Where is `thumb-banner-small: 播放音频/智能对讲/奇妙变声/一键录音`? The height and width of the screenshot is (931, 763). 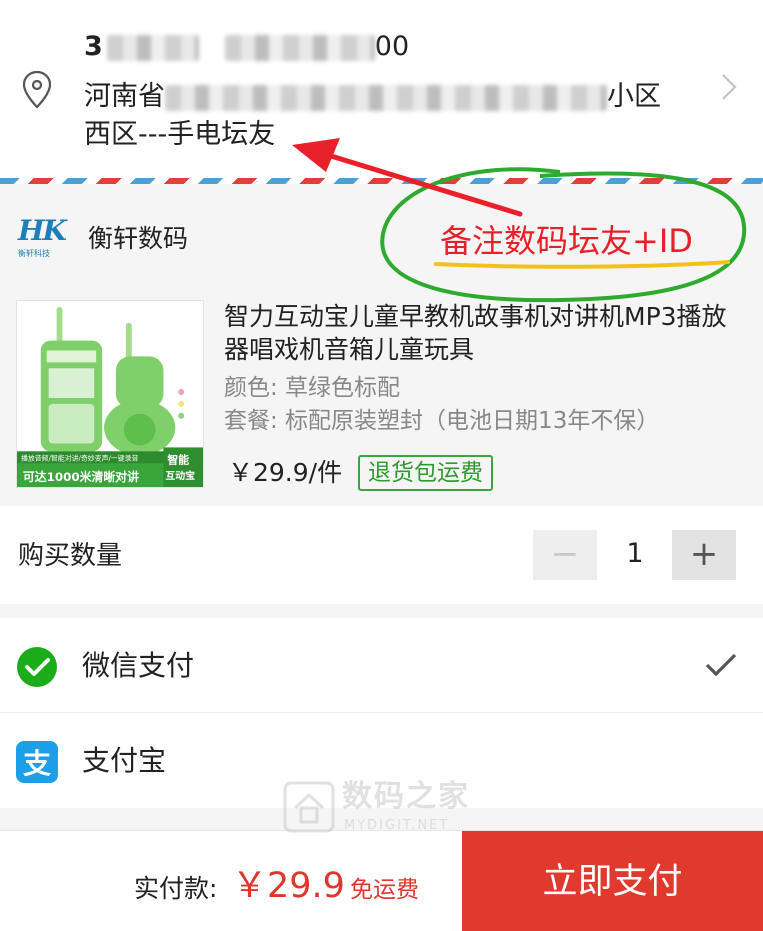
thumb-banner-small: 播放音频/智能对讲/奇妙变声/一键录音 is located at coordinates (80, 457).